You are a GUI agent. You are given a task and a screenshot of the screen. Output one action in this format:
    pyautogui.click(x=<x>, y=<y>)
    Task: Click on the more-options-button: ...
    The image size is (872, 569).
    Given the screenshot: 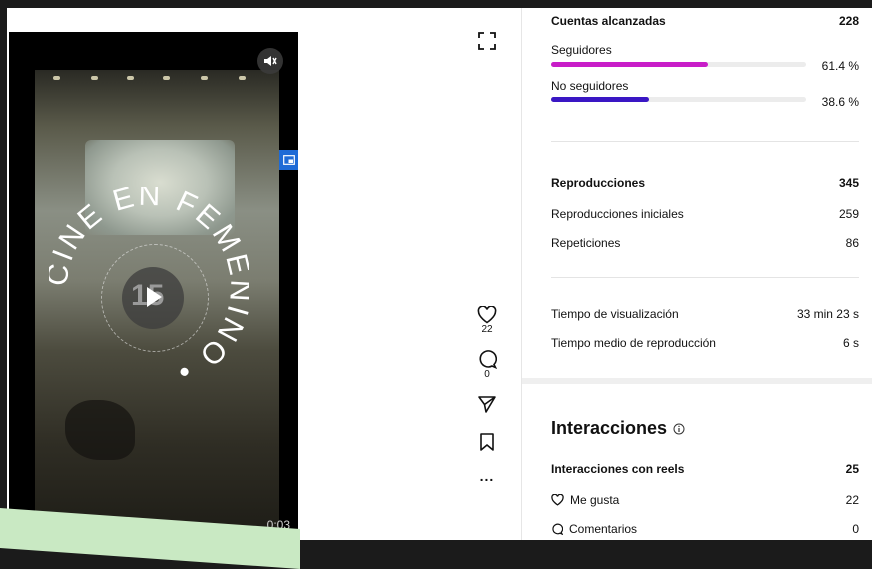 What is the action you would take?
    pyautogui.click(x=487, y=476)
    